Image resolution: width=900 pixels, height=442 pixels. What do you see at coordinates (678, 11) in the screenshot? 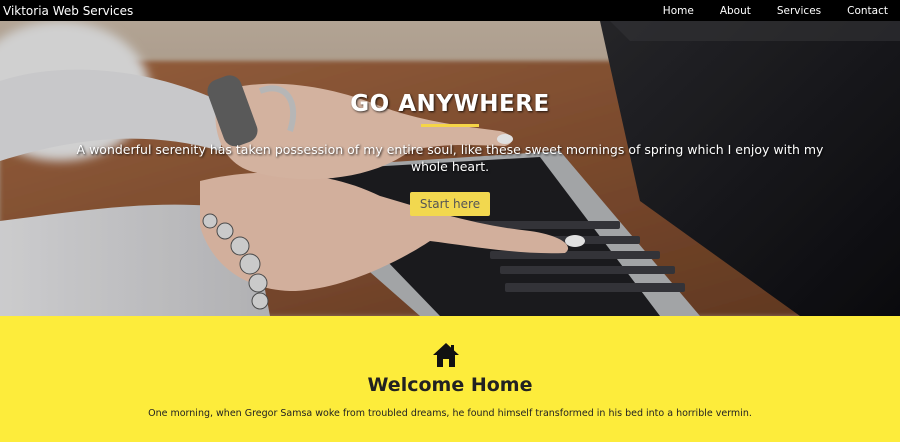
I see `nav-link-home: Home` at bounding box center [678, 11].